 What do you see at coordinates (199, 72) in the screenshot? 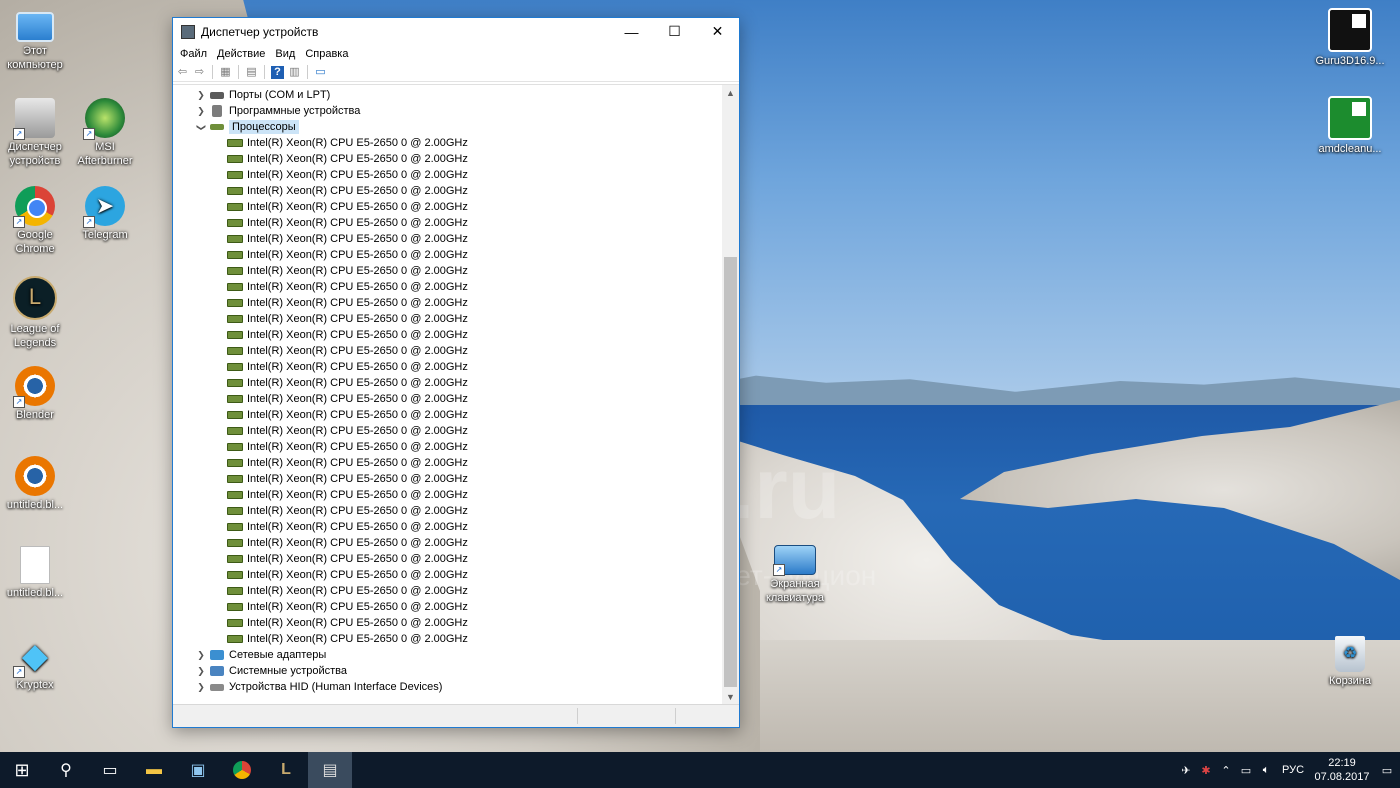
I see `forward-arrow-icon: ⇨` at bounding box center [199, 72].